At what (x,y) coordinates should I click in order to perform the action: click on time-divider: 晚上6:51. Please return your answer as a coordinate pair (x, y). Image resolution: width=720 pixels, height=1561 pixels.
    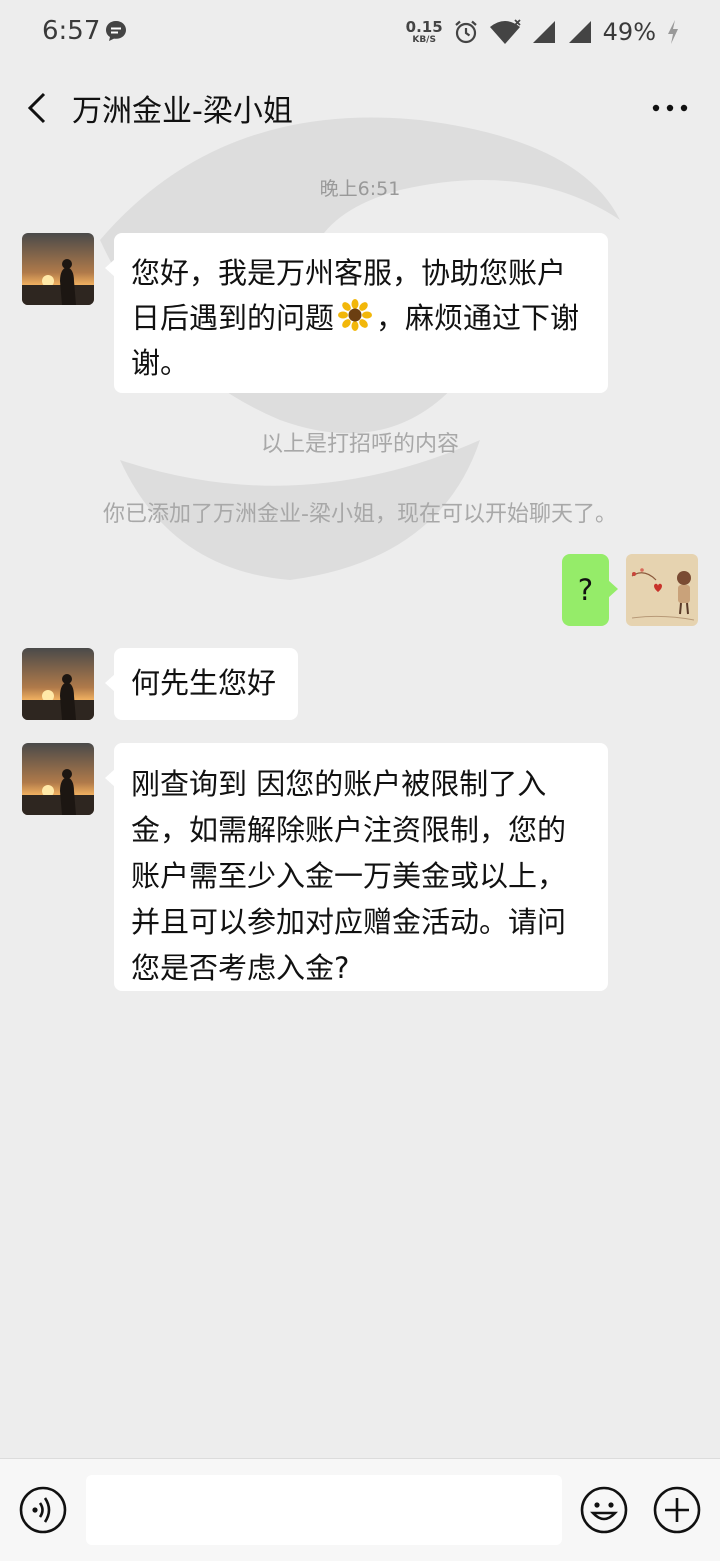
    Looking at the image, I should click on (360, 189).